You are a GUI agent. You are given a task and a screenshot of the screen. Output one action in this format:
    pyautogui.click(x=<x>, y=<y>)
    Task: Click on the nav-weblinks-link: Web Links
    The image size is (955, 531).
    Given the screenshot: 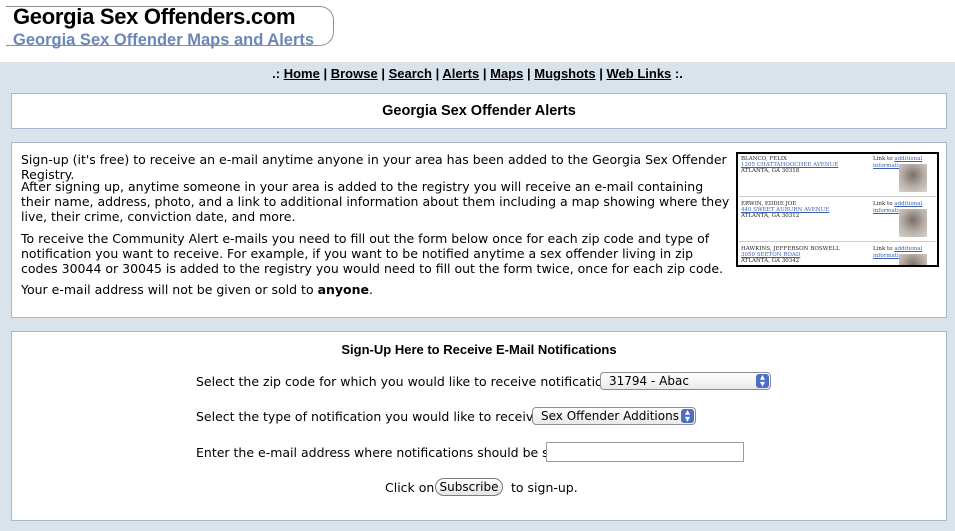 What is the action you would take?
    pyautogui.click(x=639, y=73)
    